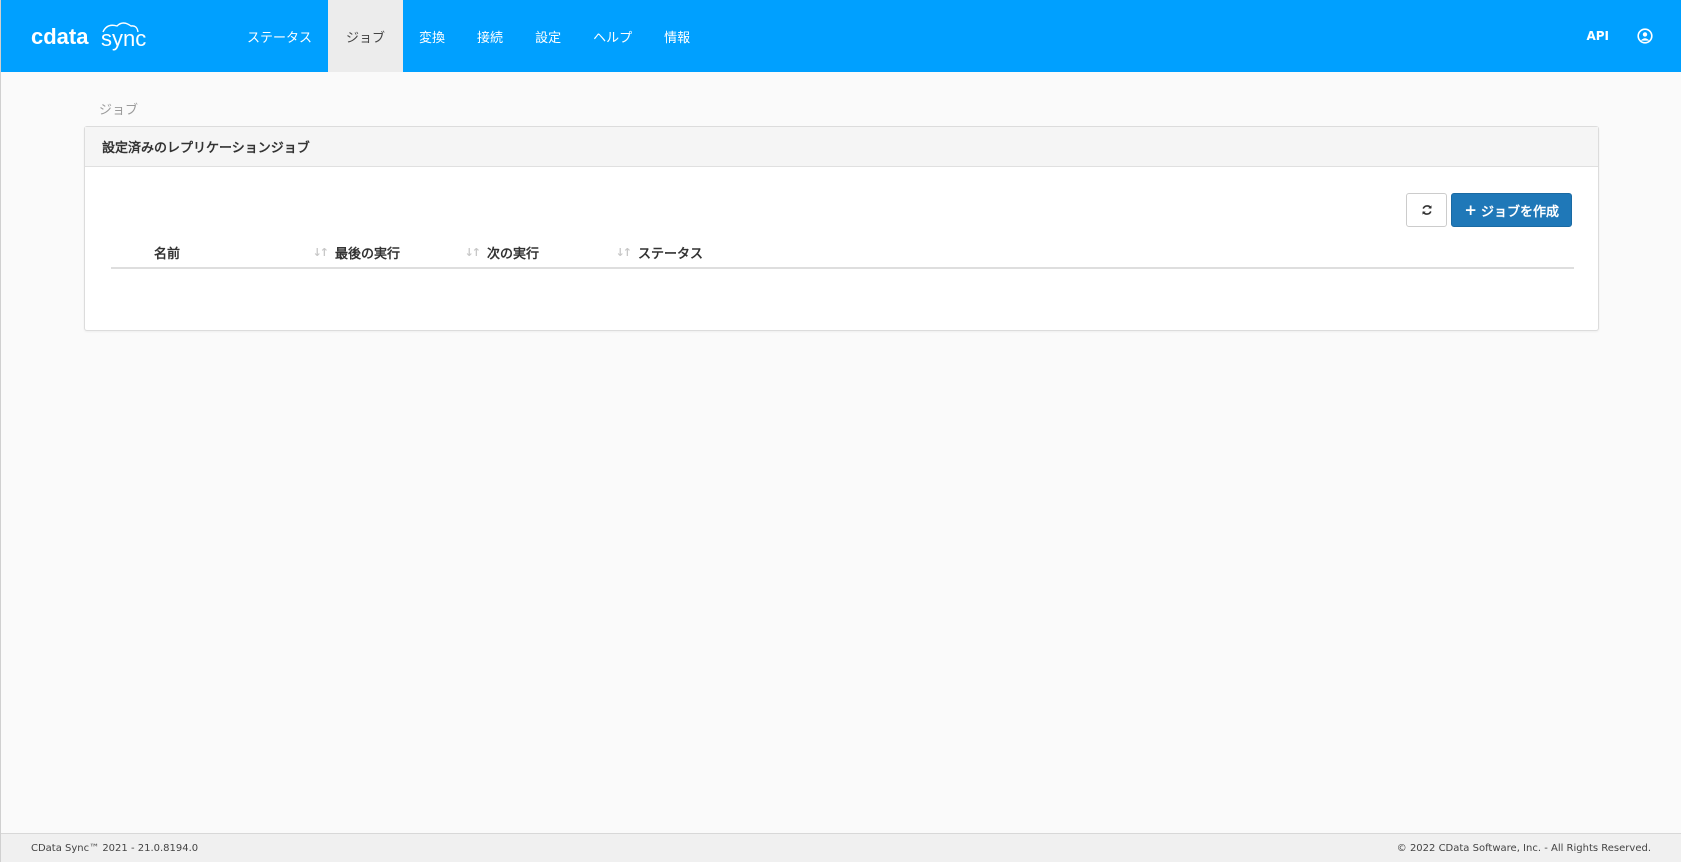 Image resolution: width=1681 pixels, height=862 pixels. I want to click on create-job-label: ジョブを作成, so click(1519, 212).